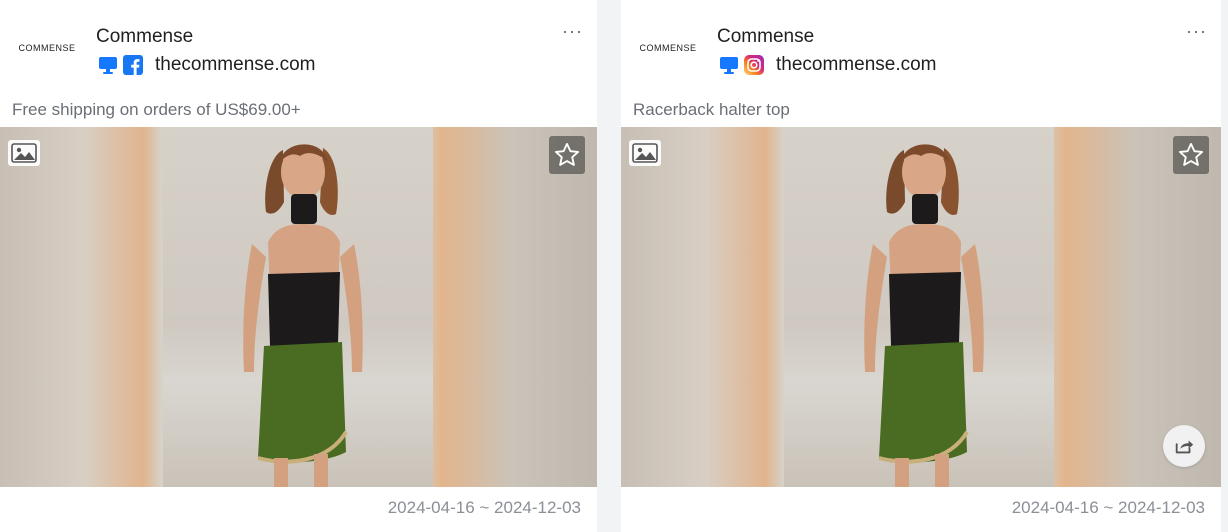  I want to click on share-icon, so click(1184, 446).